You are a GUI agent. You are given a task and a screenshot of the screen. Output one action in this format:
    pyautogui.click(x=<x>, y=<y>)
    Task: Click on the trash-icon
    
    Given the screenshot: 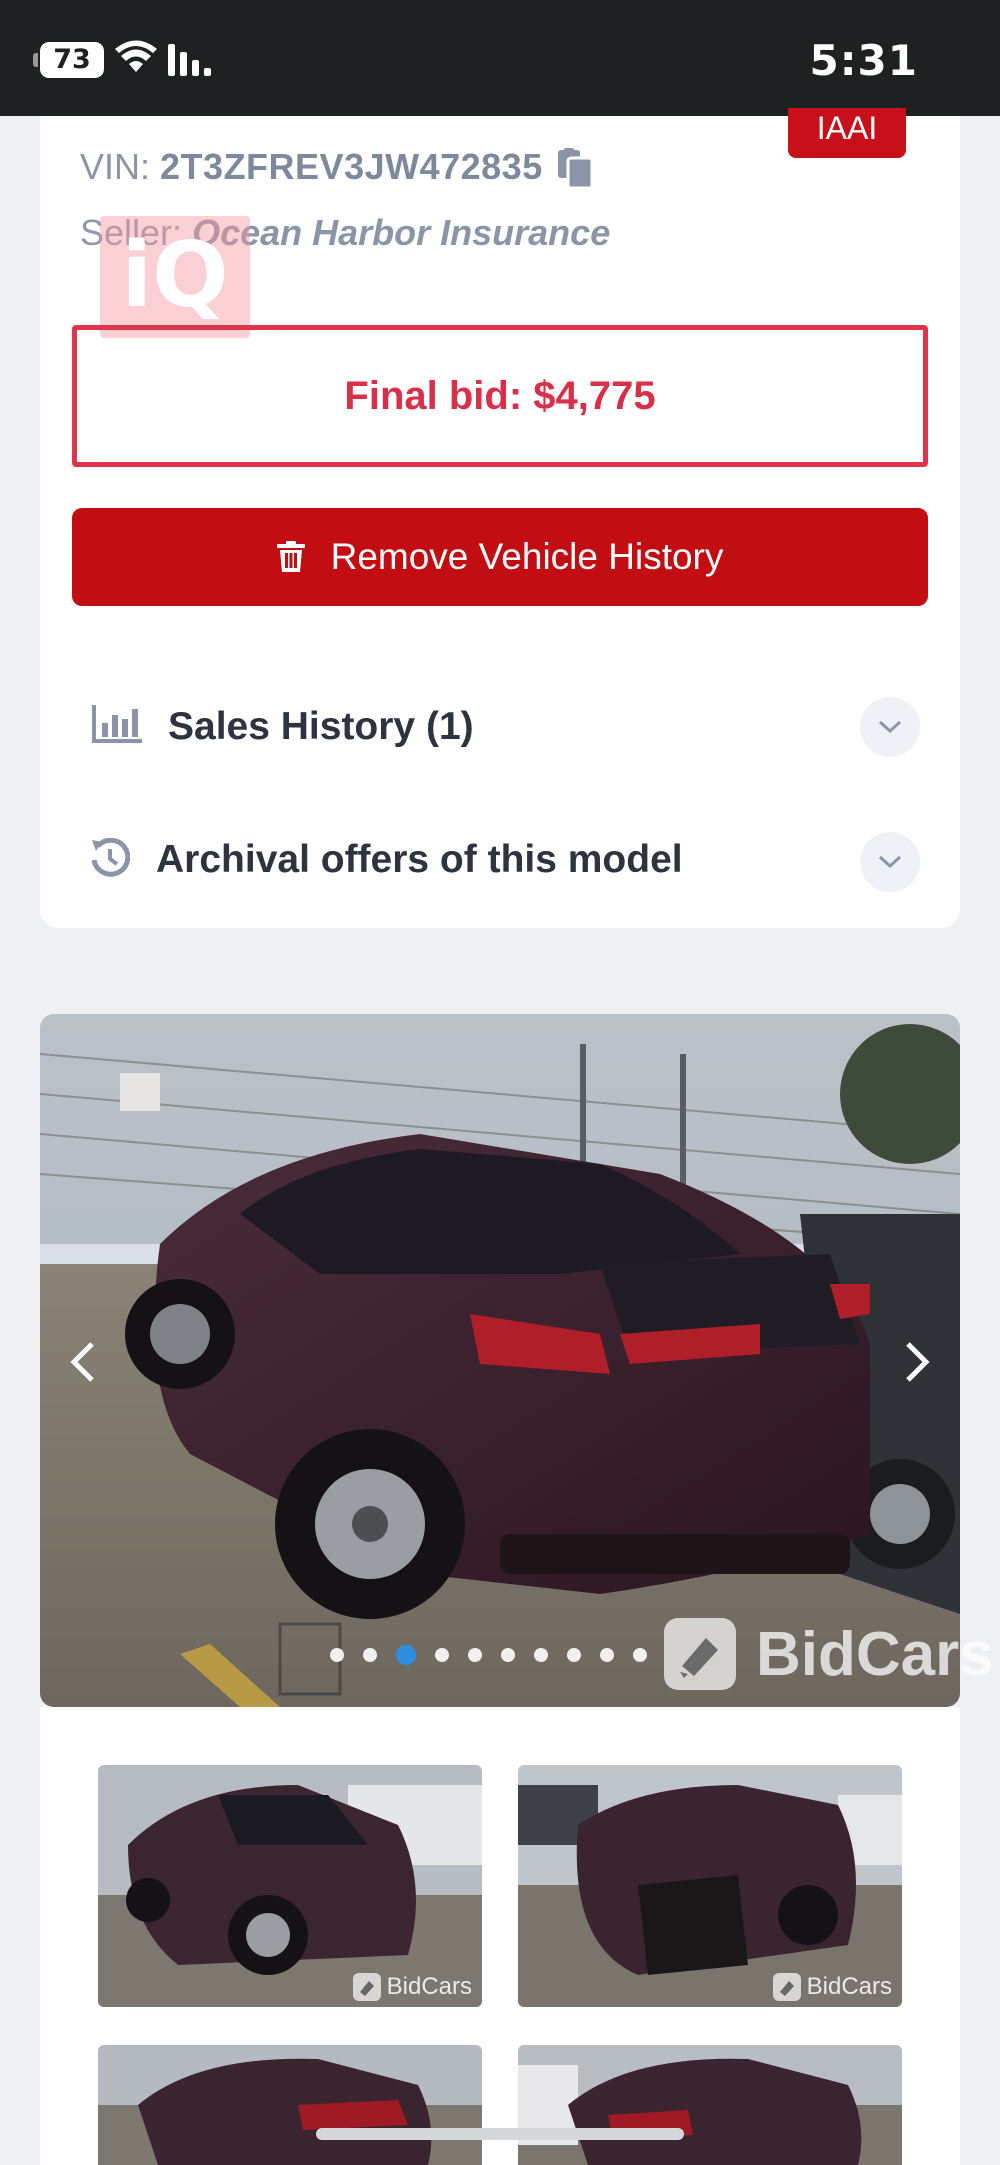 What is the action you would take?
    pyautogui.click(x=290, y=556)
    